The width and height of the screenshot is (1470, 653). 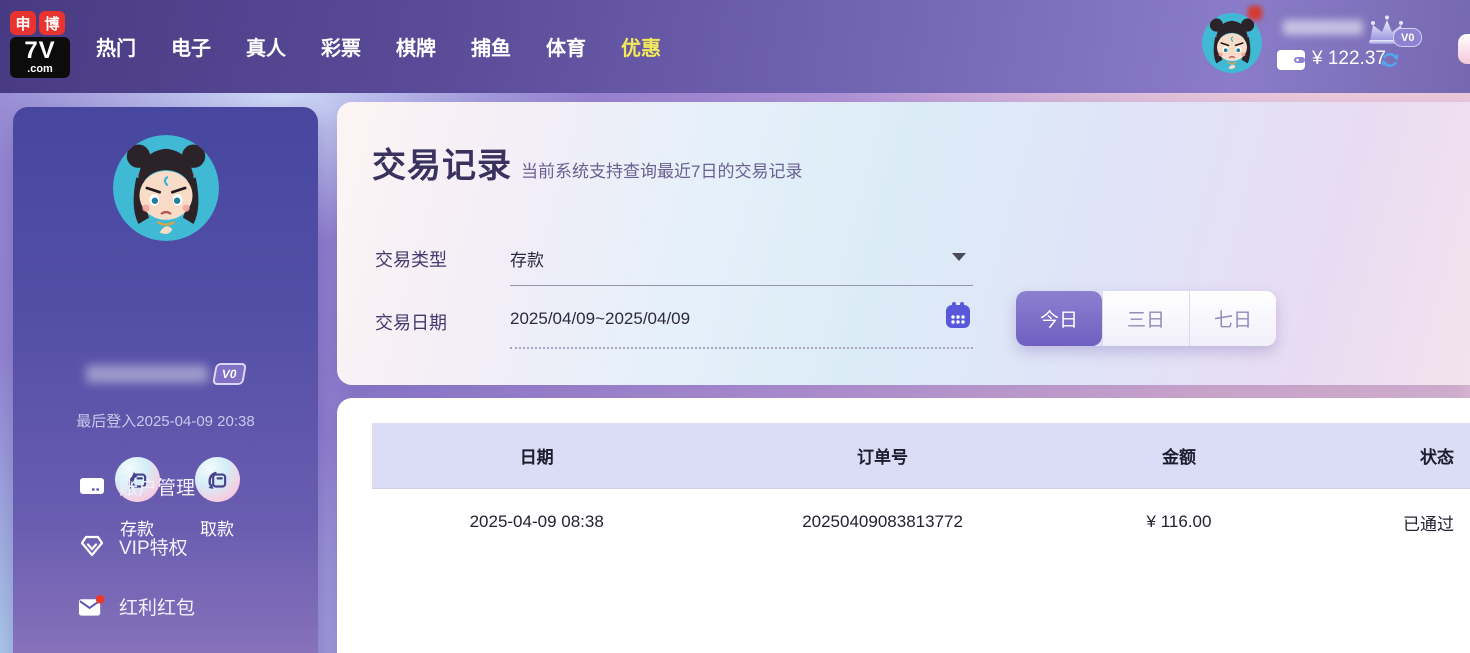 I want to click on sidebar-item-bonus: 红利红包, so click(x=188, y=606).